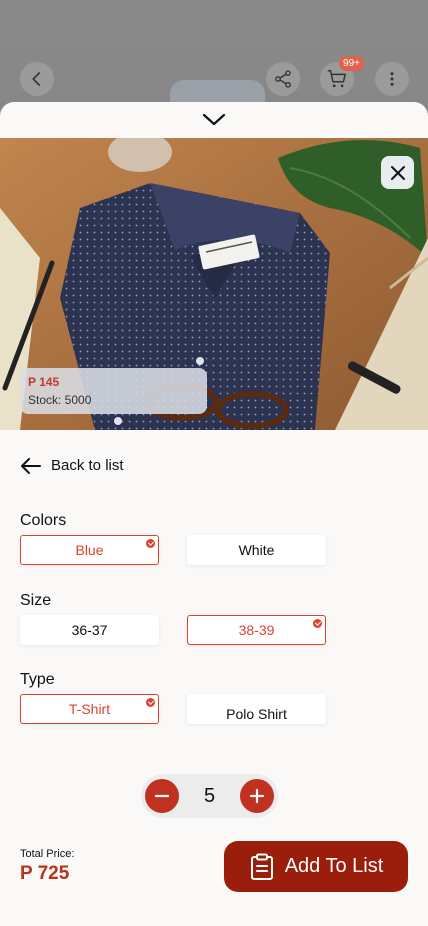 The width and height of the screenshot is (428, 926). What do you see at coordinates (31, 465) in the screenshot?
I see `arrow-left-icon` at bounding box center [31, 465].